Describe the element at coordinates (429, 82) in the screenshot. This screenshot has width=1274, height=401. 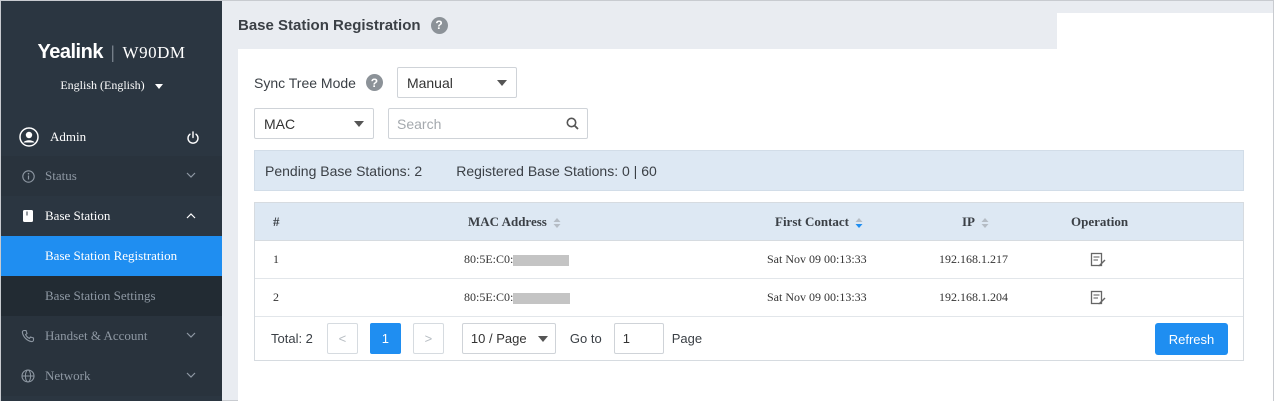
I see `sync-tree-mode-value: Manual` at that location.